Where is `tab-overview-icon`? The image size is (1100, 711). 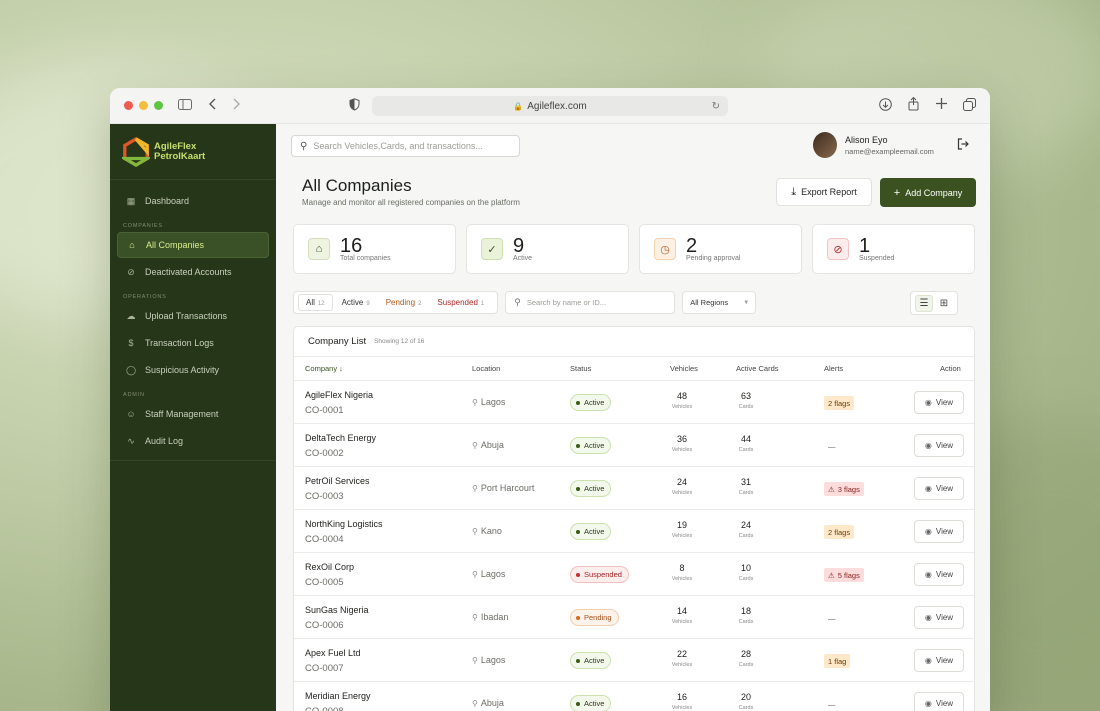 tab-overview-icon is located at coordinates (969, 104).